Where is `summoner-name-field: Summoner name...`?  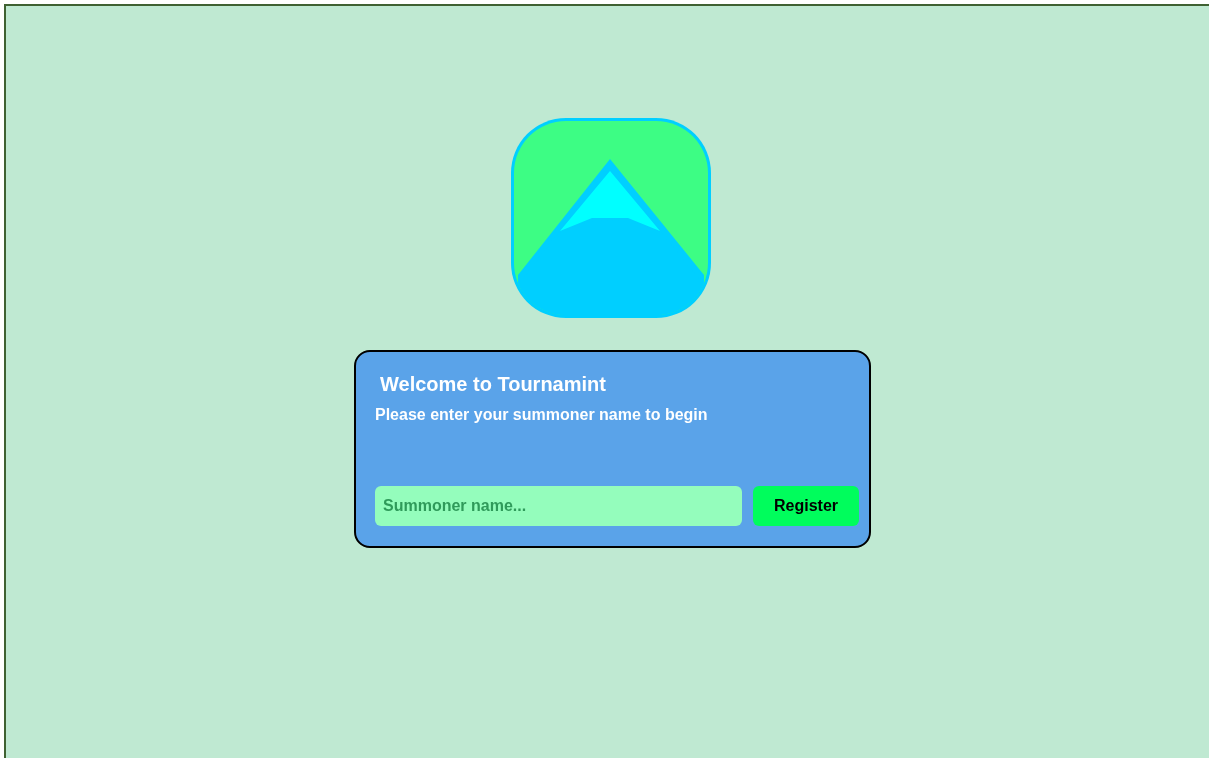
summoner-name-field: Summoner name... is located at coordinates (558, 506).